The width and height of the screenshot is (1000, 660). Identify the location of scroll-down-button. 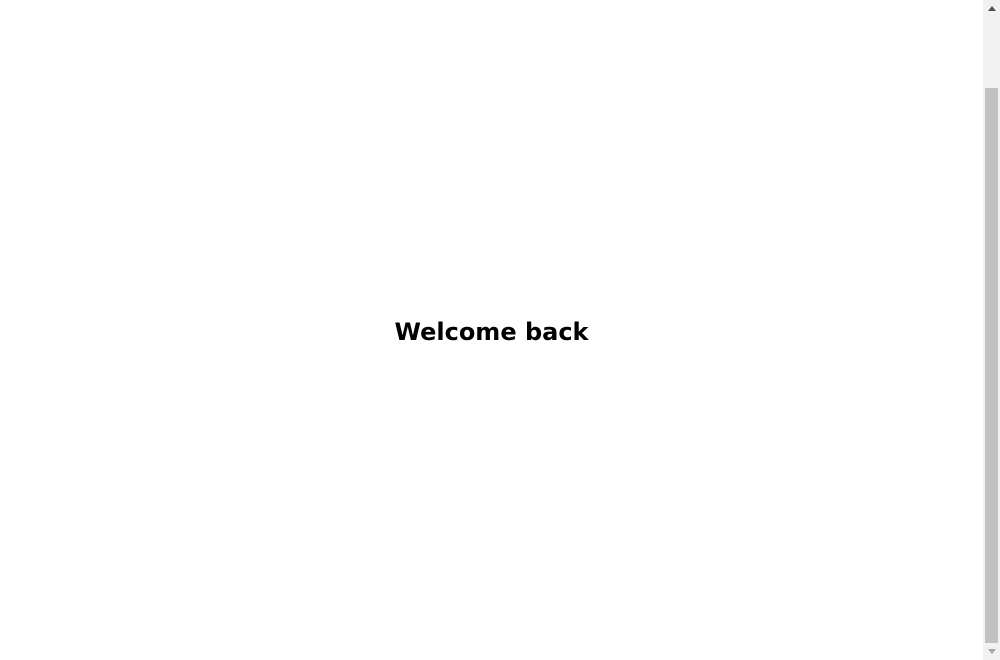
(991, 651).